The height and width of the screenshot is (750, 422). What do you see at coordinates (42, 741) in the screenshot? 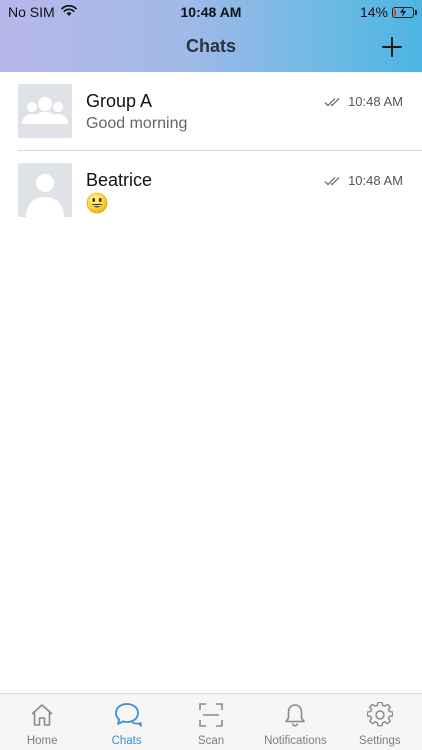
I see `tab-label: Home` at bounding box center [42, 741].